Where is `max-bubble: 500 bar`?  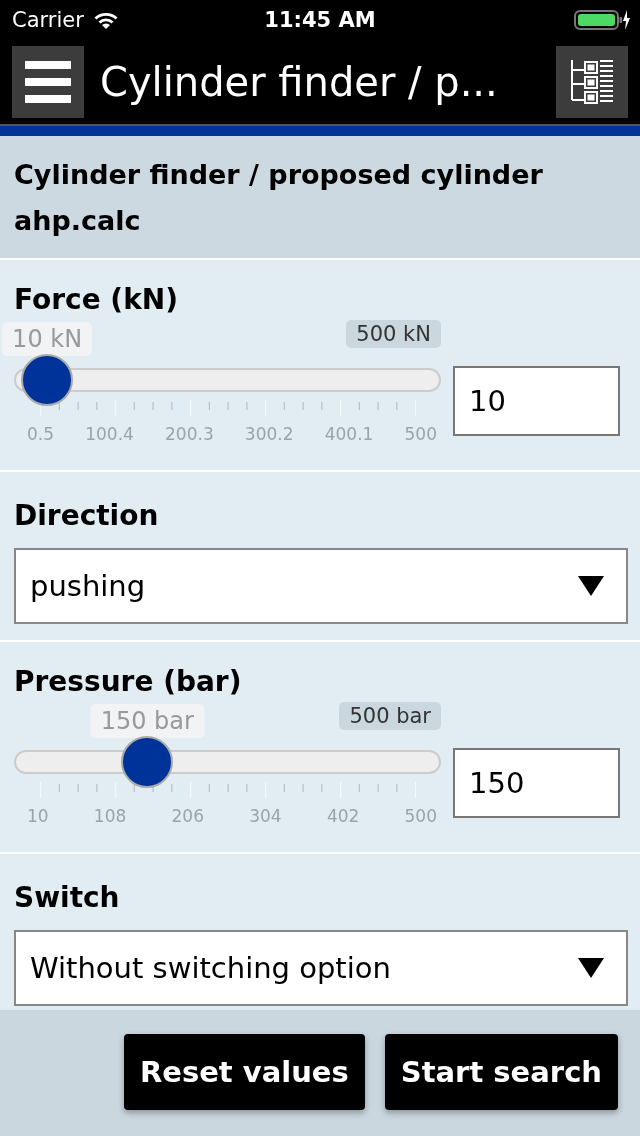
max-bubble: 500 bar is located at coordinates (390, 716).